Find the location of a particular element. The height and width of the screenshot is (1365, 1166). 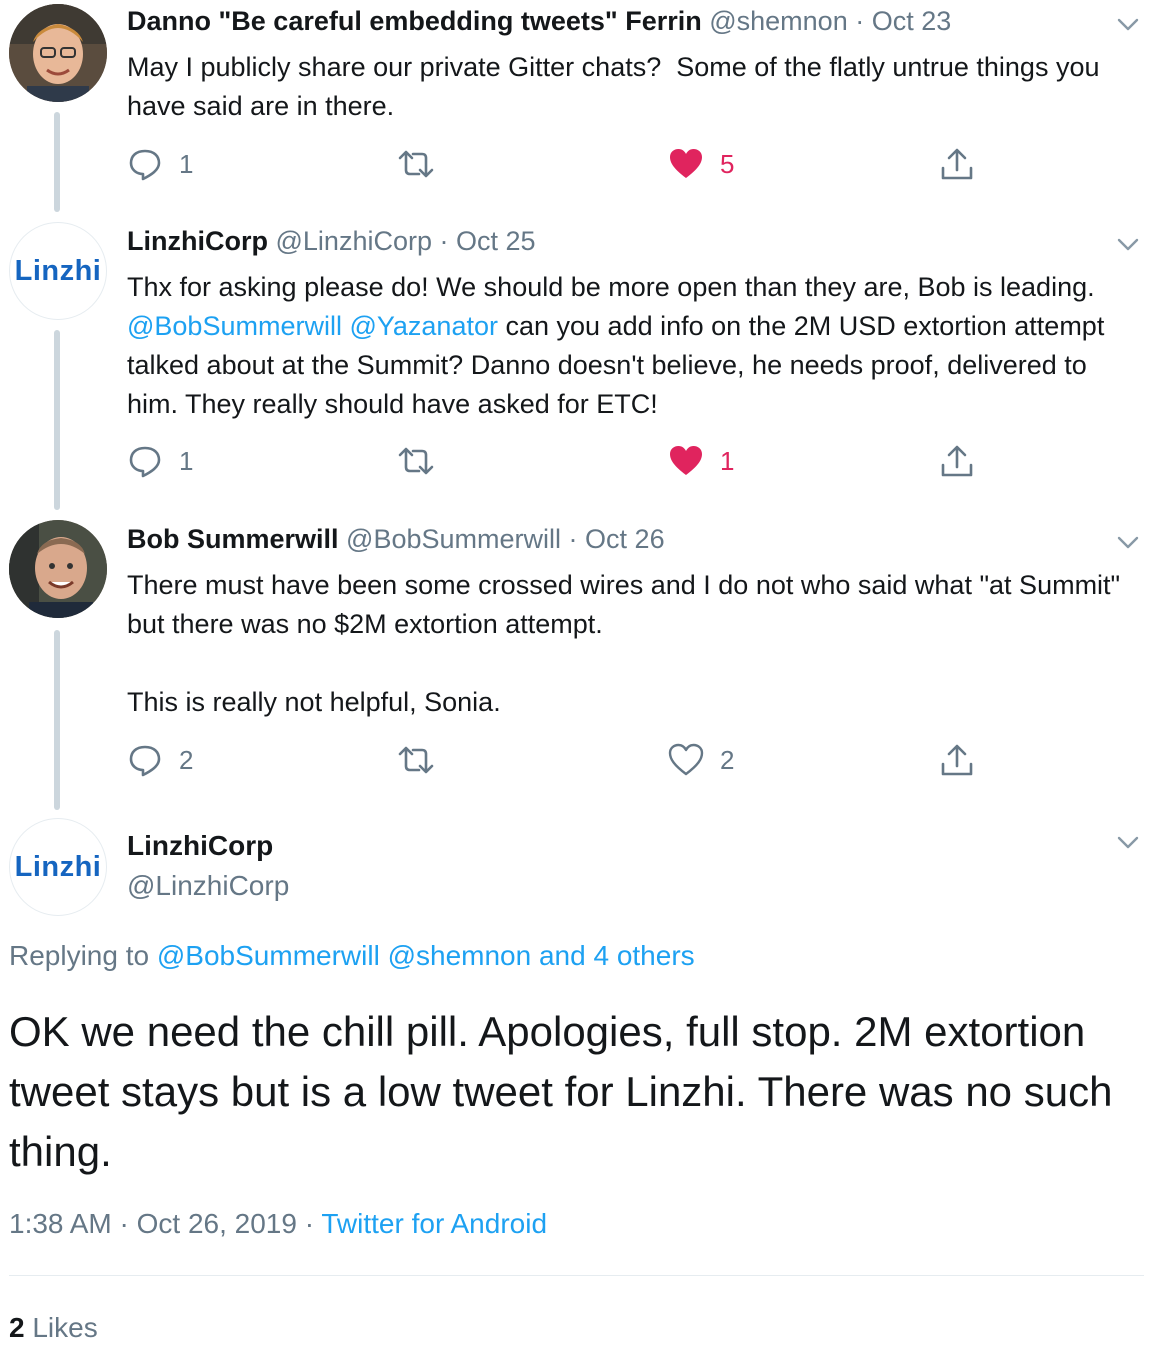

replying-label: Replying to is located at coordinates (79, 955).